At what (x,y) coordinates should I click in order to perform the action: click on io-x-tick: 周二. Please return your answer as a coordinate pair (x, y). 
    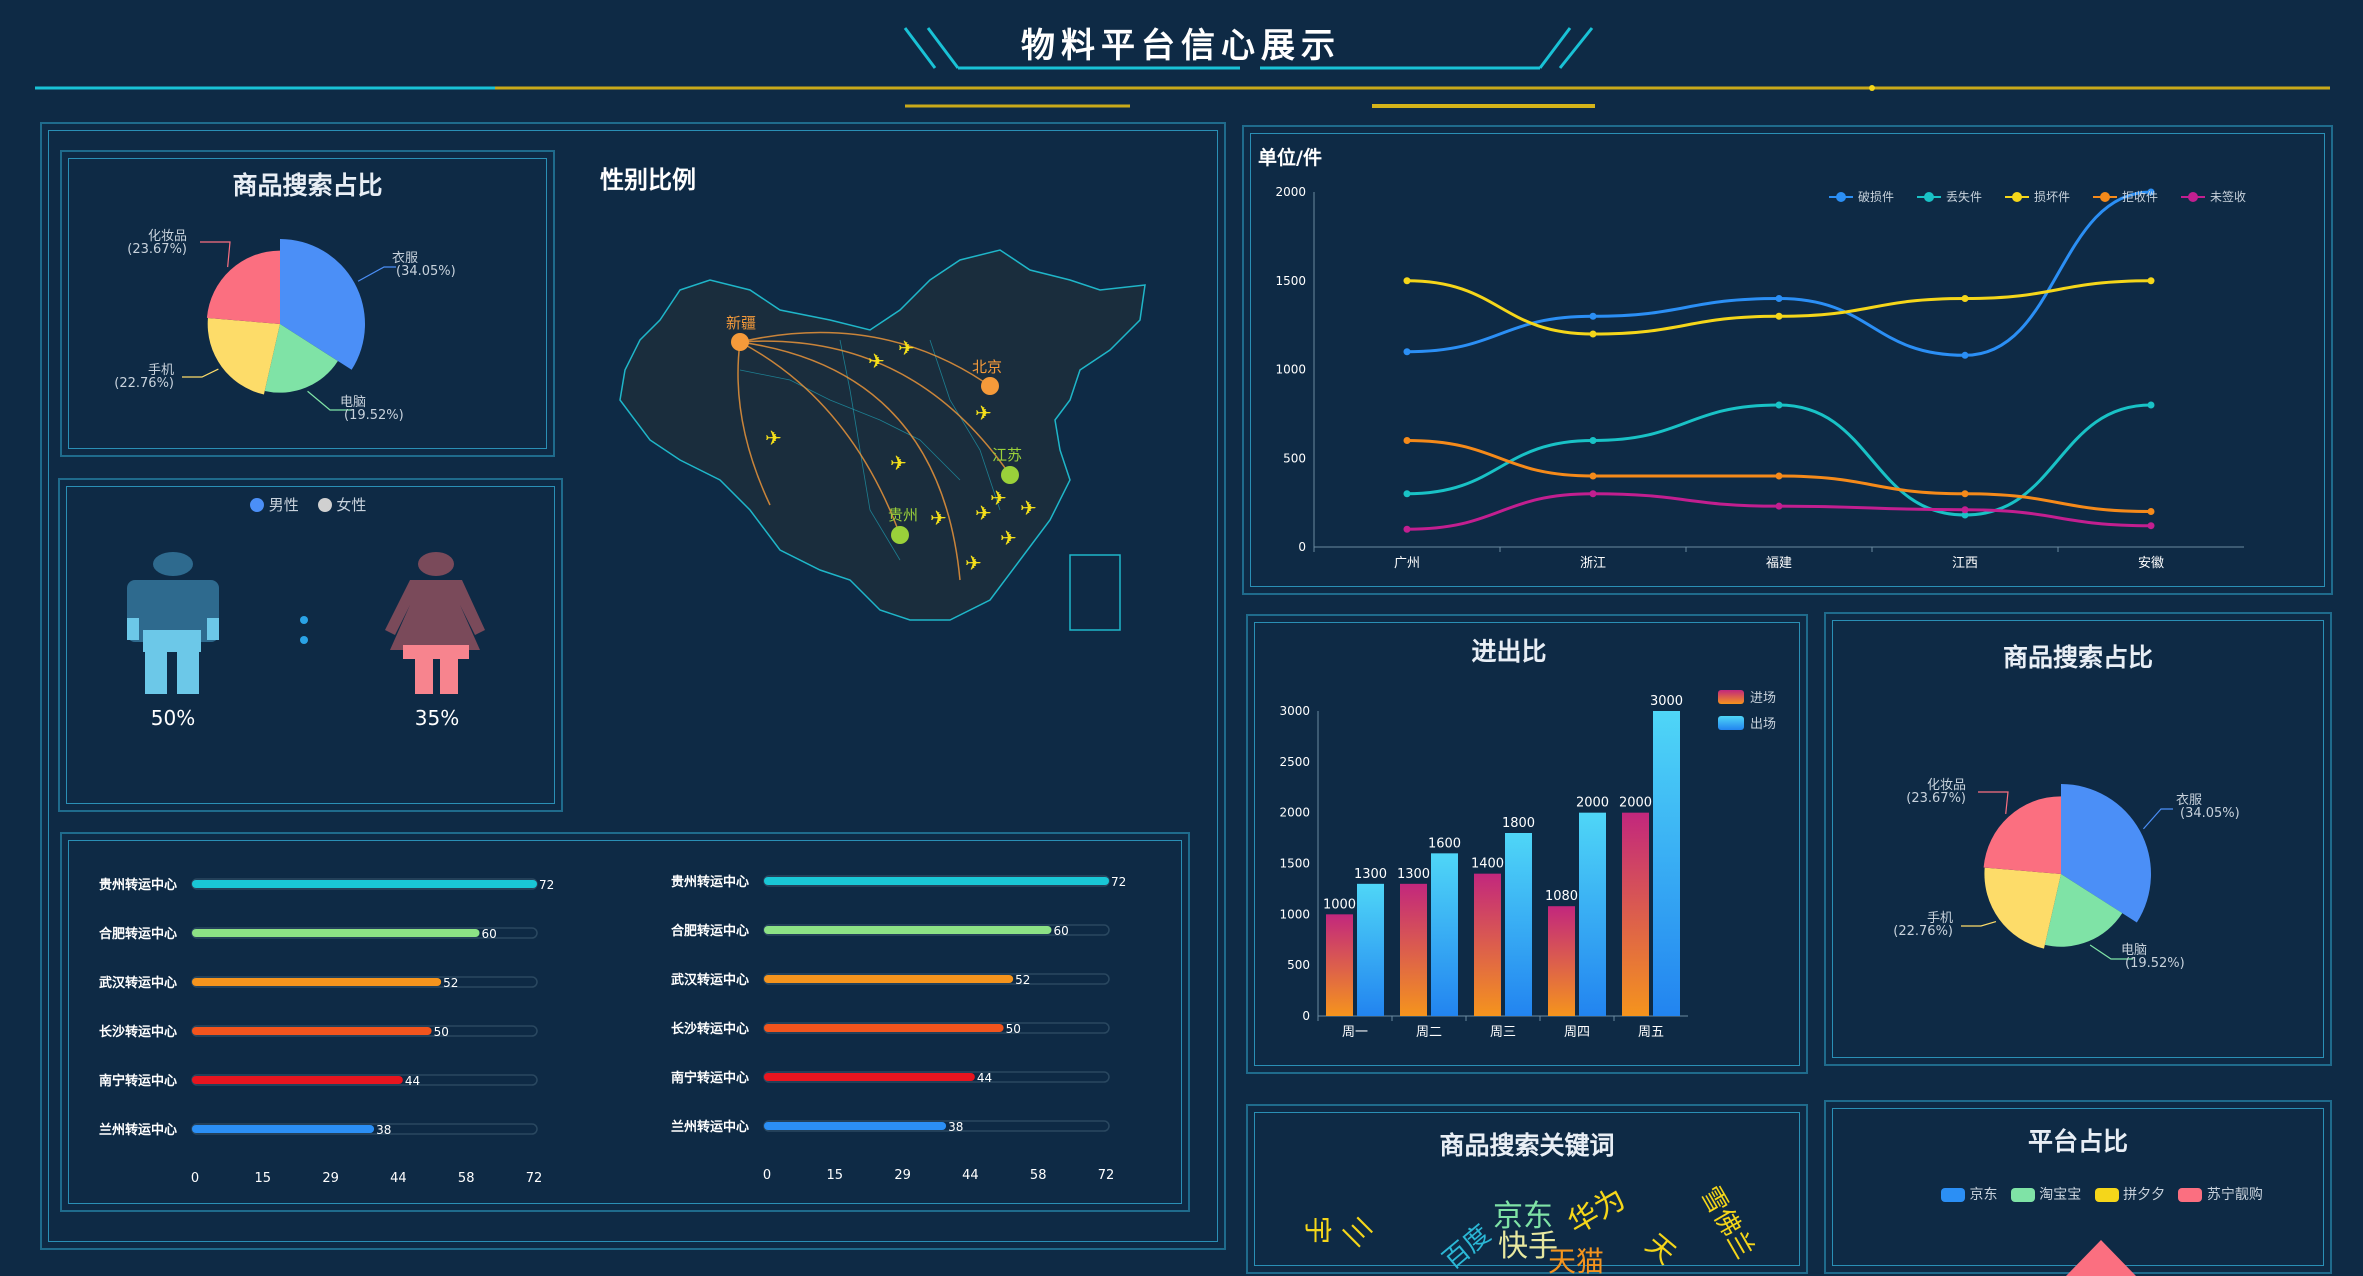
    Looking at the image, I should click on (1429, 1032).